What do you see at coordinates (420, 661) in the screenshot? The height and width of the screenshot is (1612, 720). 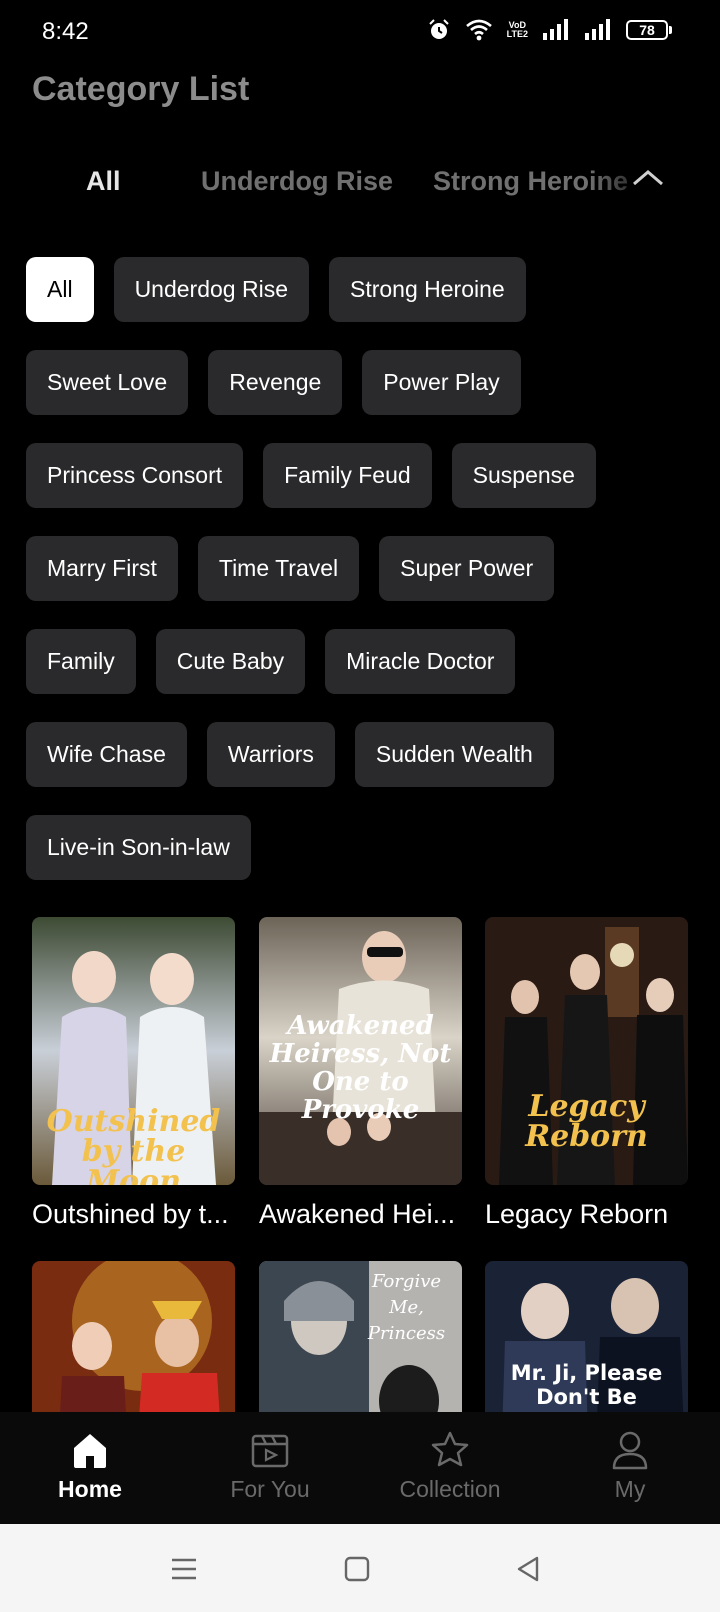 I see `chip-miracle-doctor: Miracle Doctor` at bounding box center [420, 661].